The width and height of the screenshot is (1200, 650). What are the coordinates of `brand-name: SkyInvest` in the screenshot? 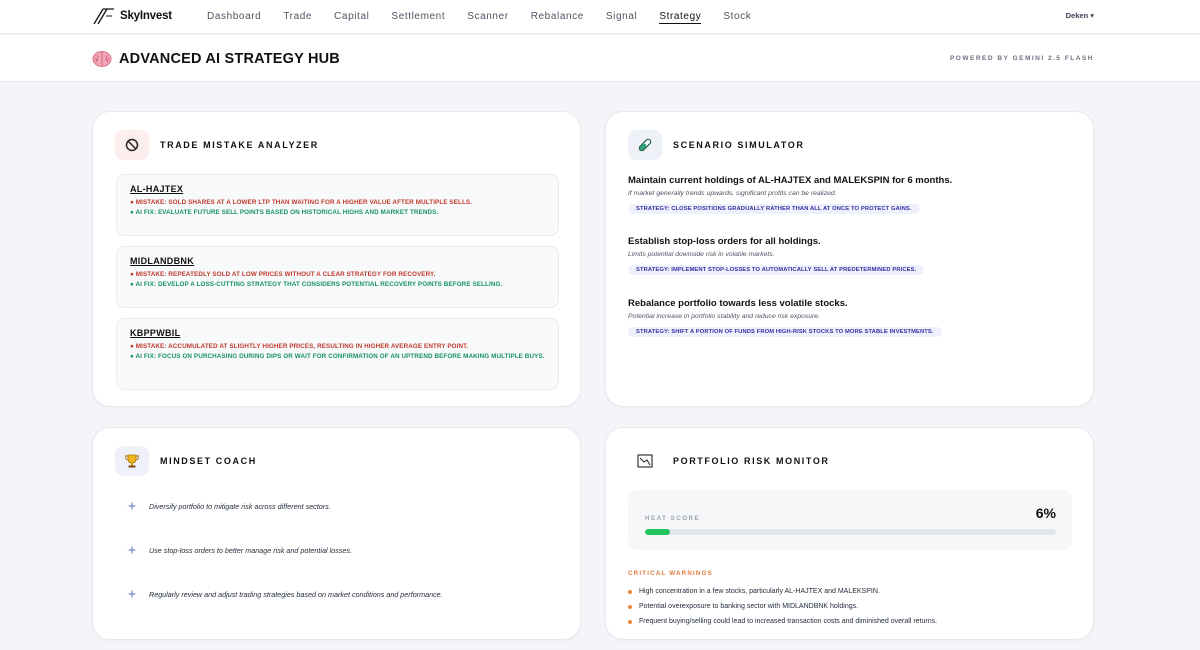 It's located at (146, 16).